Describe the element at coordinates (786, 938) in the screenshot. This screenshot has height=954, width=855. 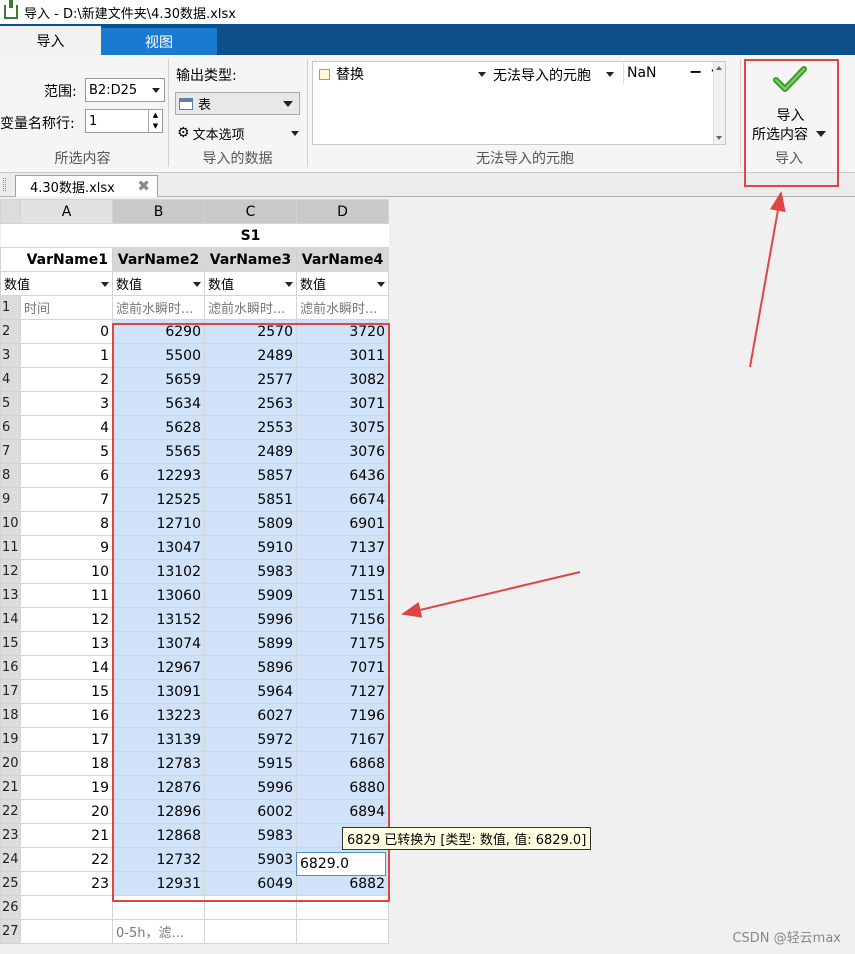
I see `watermark: CSDN @轻云max` at that location.